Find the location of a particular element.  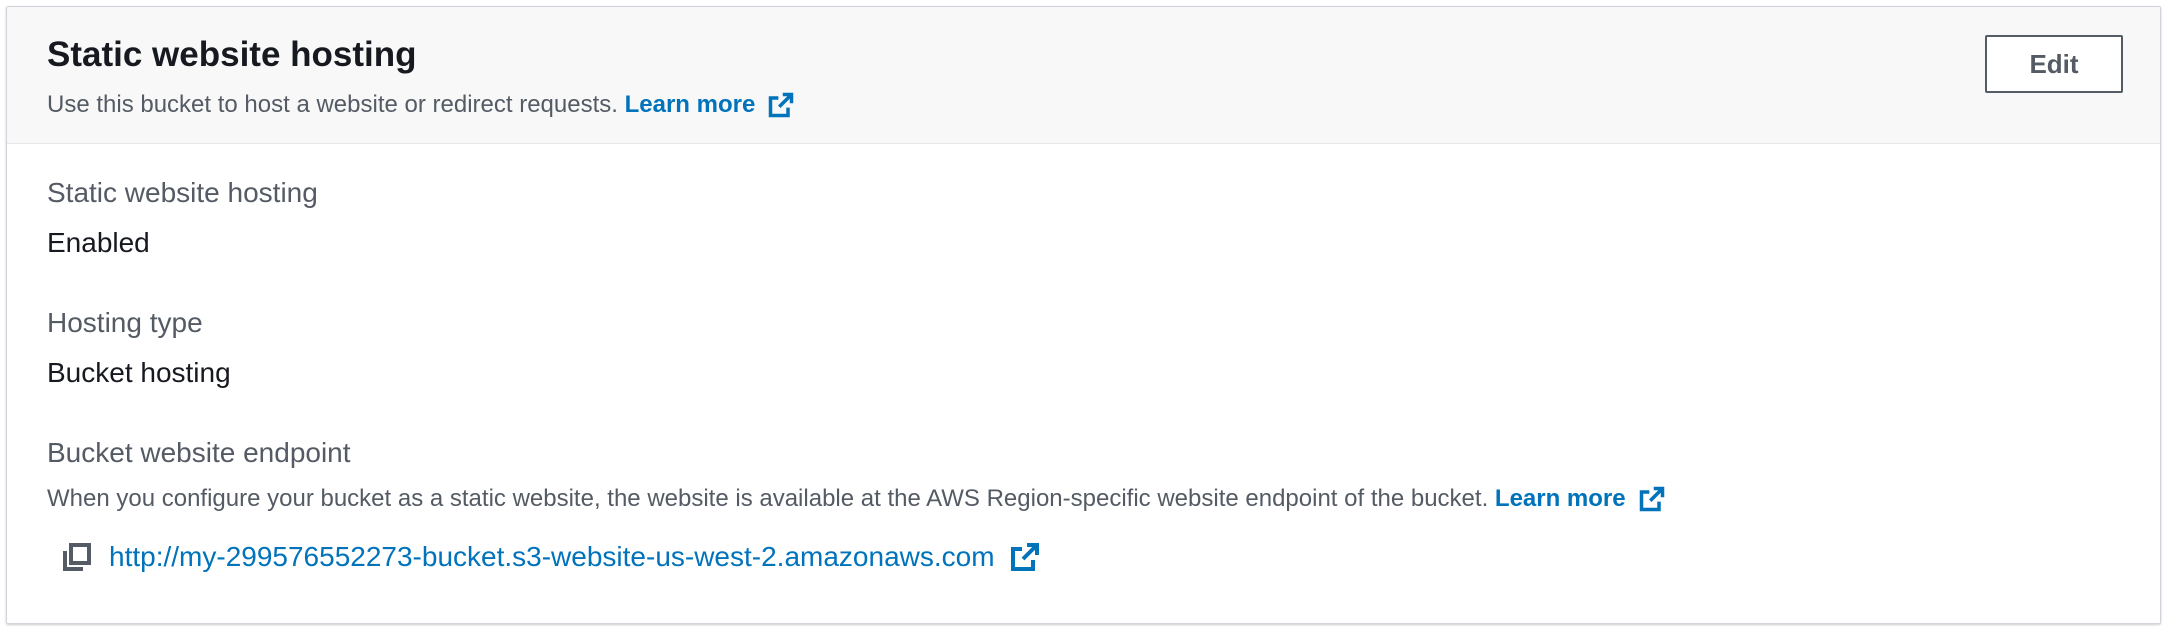

header-learn-more-link: Learn more is located at coordinates (690, 105).